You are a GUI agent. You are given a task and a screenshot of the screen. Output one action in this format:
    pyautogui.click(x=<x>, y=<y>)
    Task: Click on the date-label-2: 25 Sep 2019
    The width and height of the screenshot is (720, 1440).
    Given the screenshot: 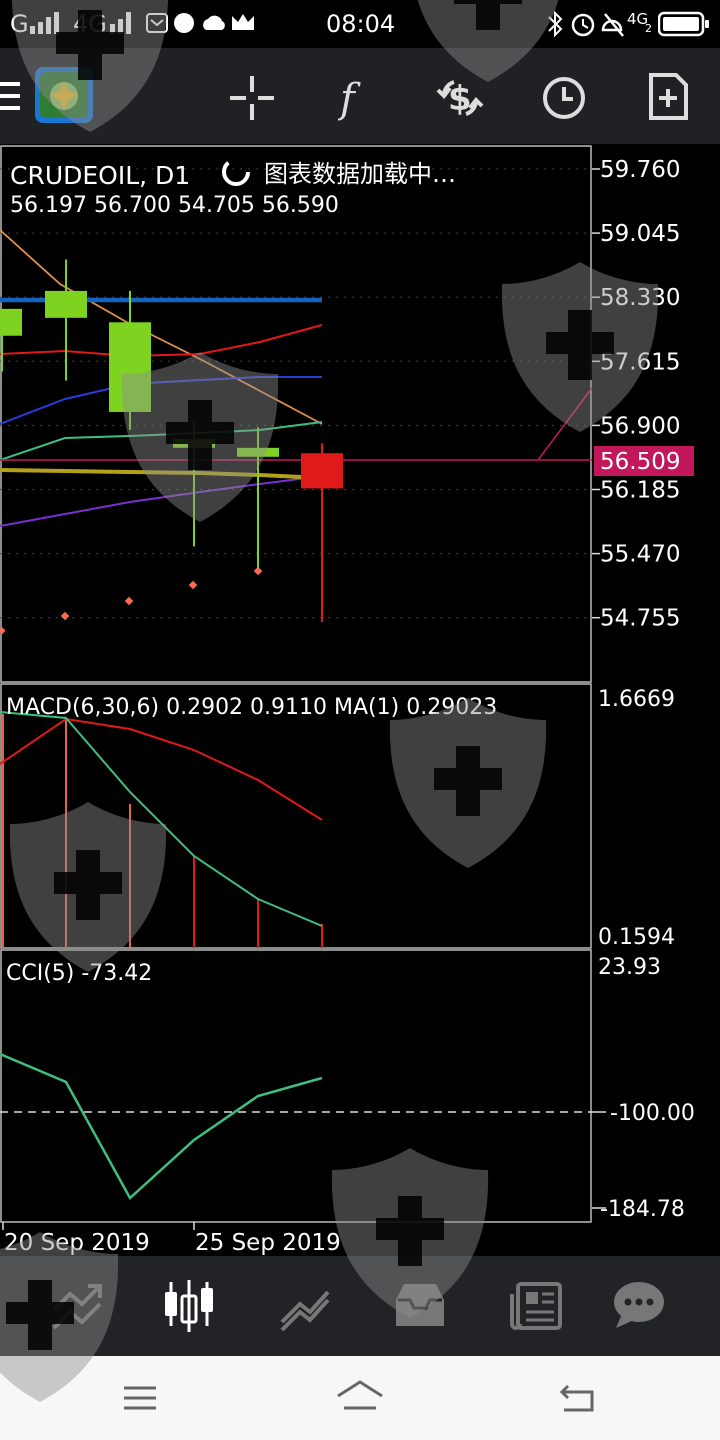 What is the action you would take?
    pyautogui.click(x=268, y=1243)
    